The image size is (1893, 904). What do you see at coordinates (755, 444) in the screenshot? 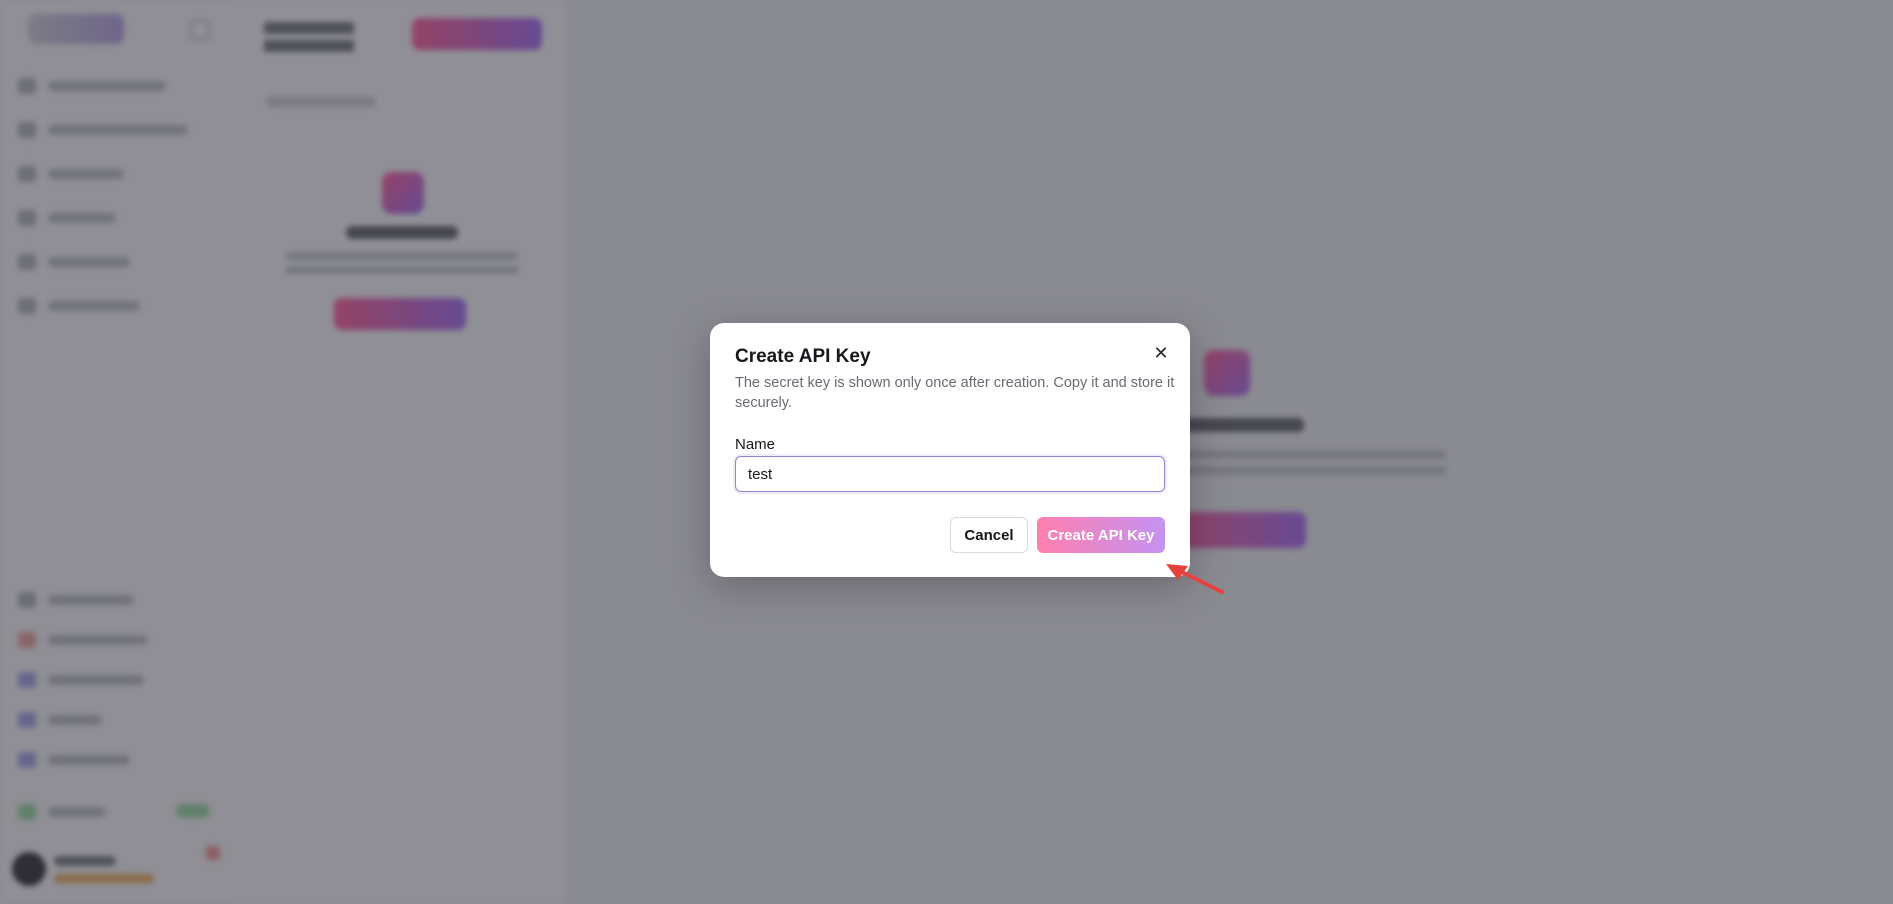
I see `name-field-label: Name` at bounding box center [755, 444].